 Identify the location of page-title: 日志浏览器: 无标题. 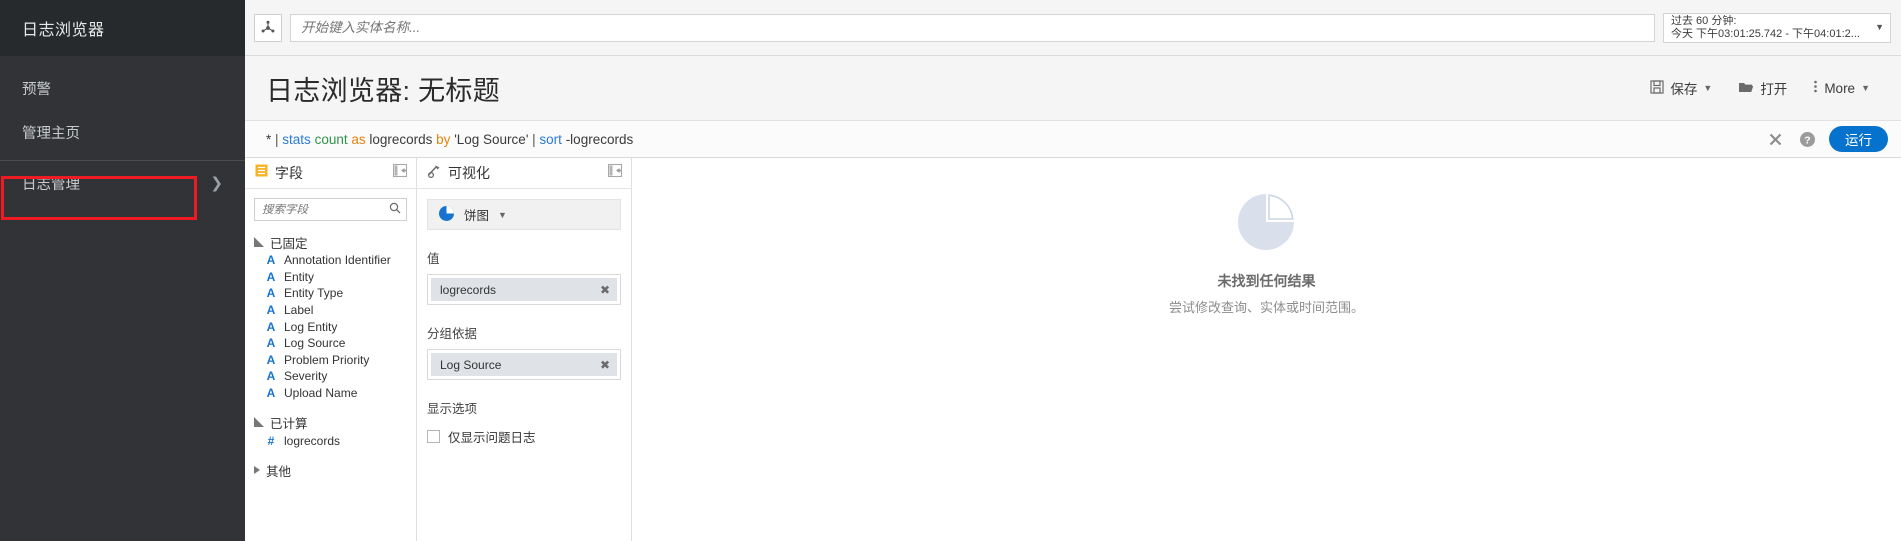
(383, 90).